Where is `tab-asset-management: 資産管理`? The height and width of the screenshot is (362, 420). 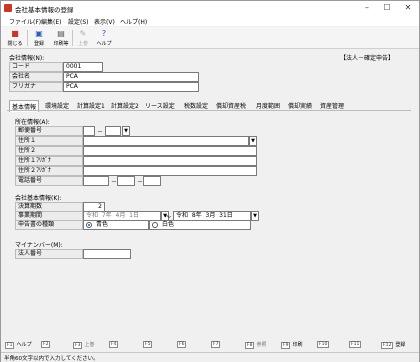 tab-asset-management: 資産管理 is located at coordinates (332, 105).